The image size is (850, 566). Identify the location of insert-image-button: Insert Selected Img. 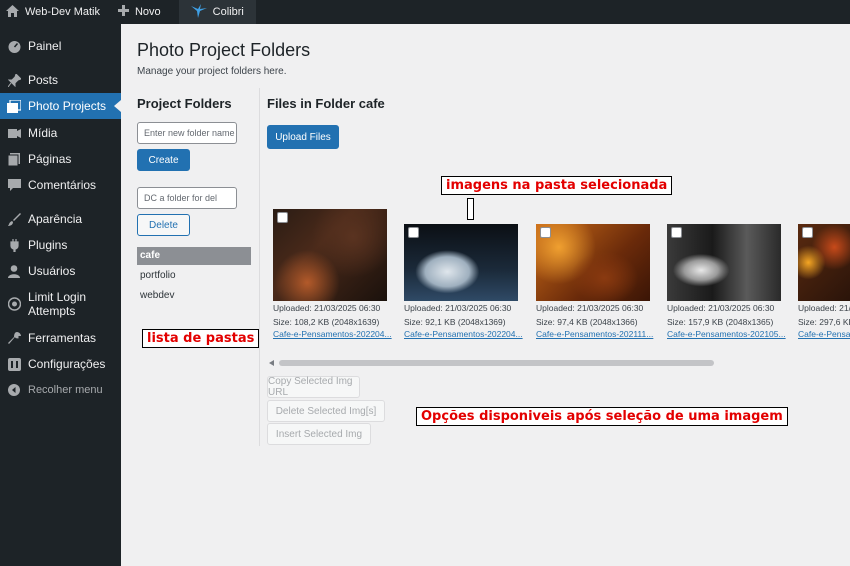
(319, 434).